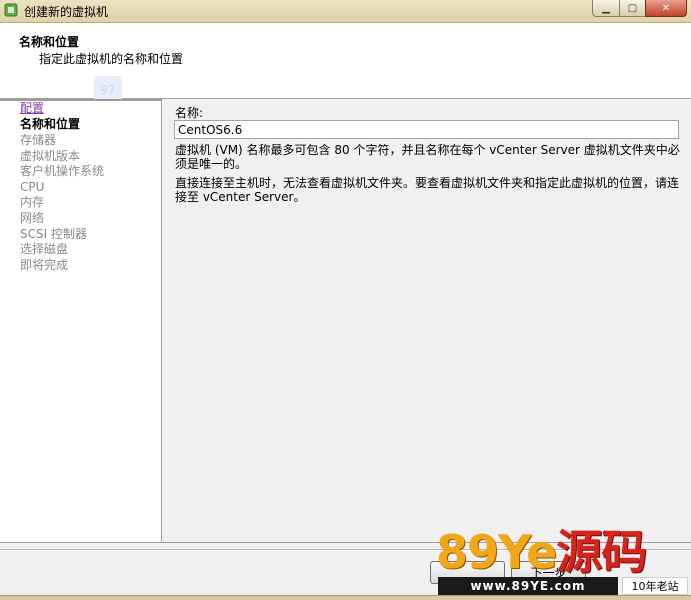  Describe the element at coordinates (50, 124) in the screenshot. I see `step-name-and-location: 名称和位置` at that location.